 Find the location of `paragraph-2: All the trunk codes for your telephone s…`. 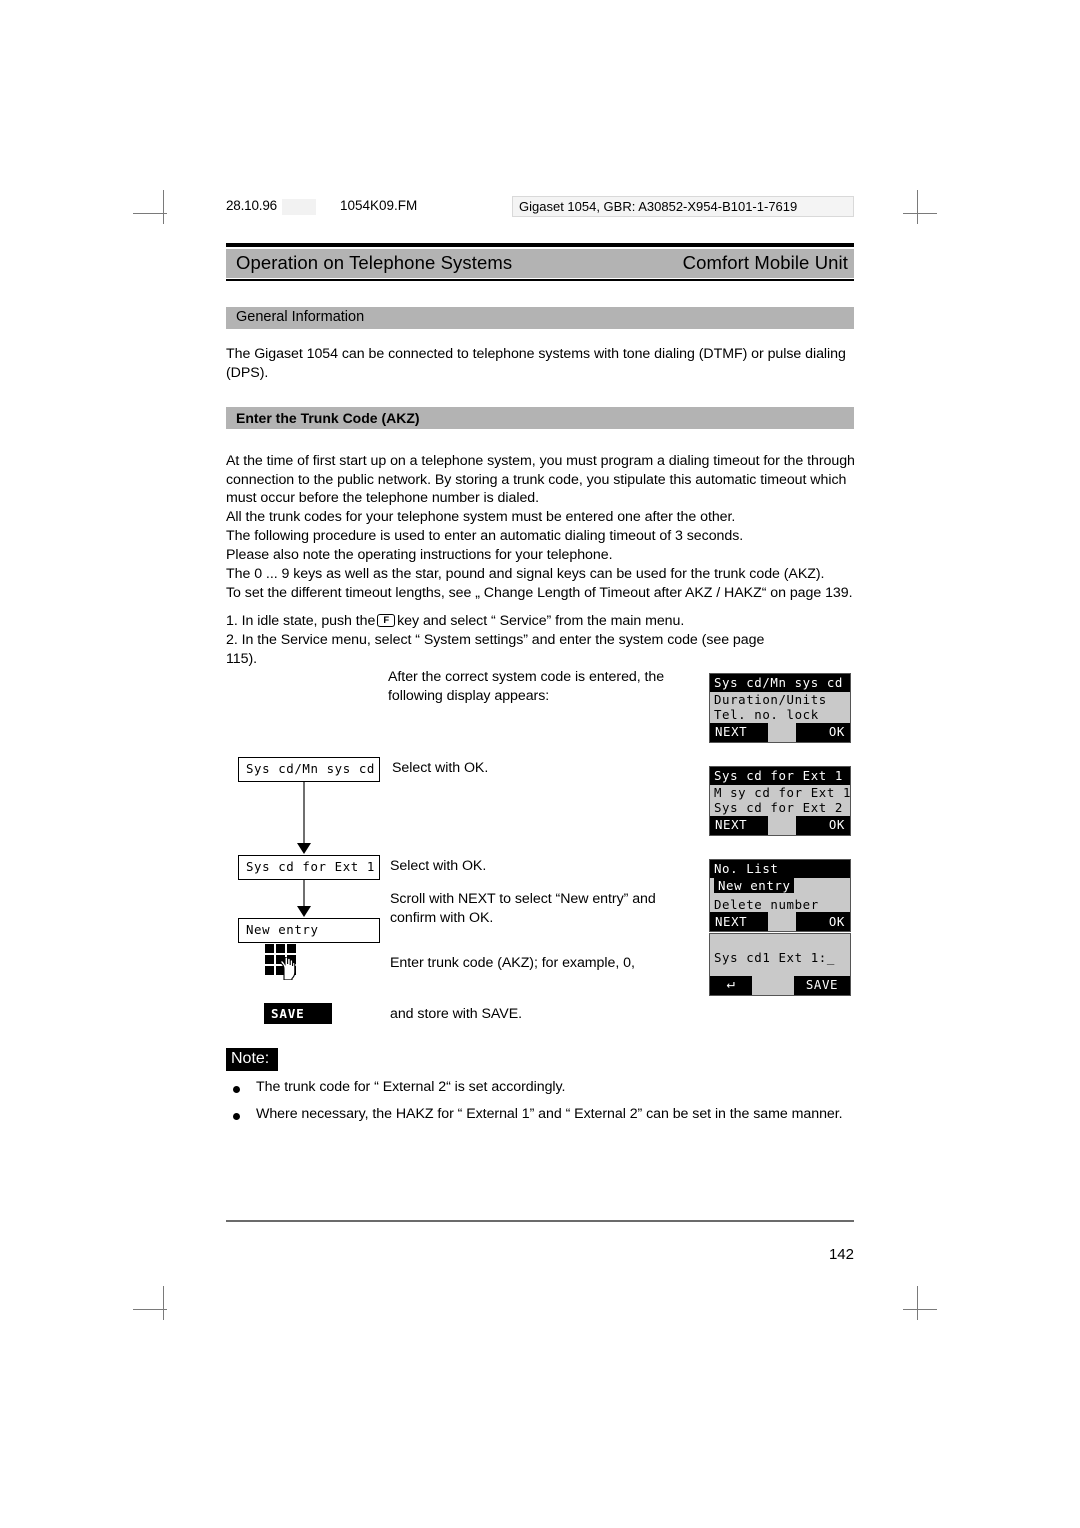

paragraph-2: All the trunk codes for your telephone s… is located at coordinates (481, 517).